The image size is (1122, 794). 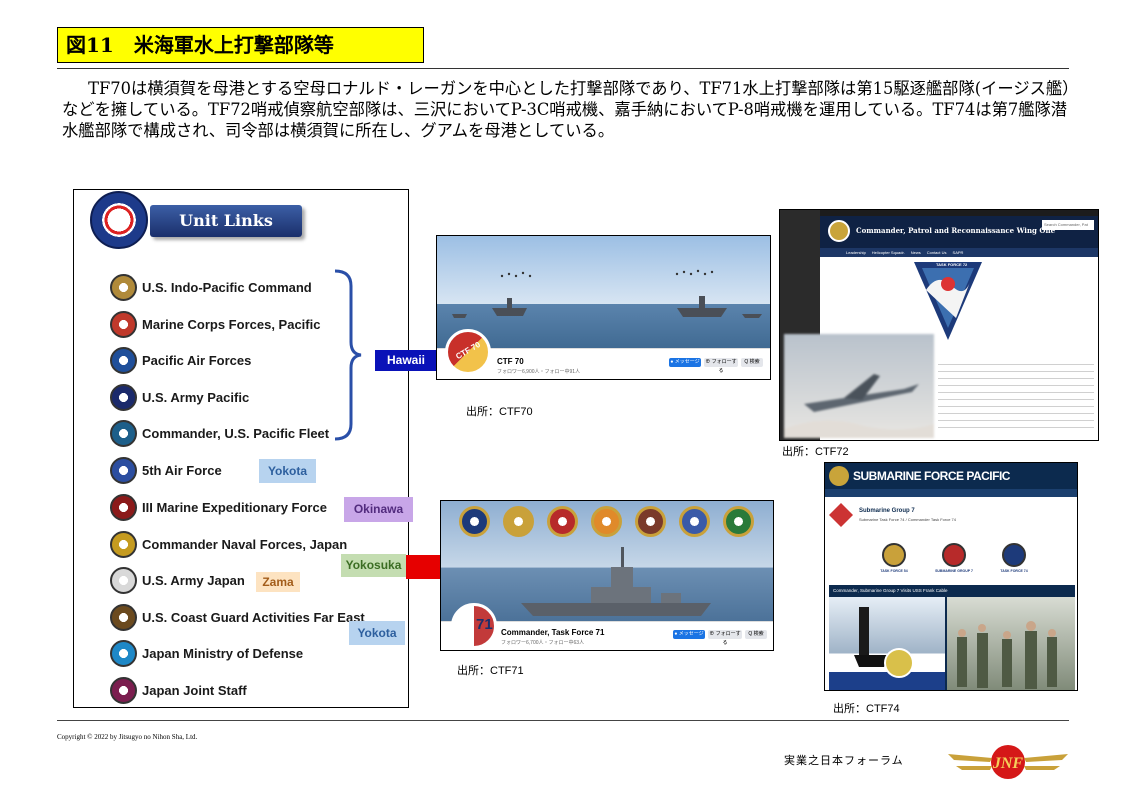 I want to click on usfj-seal-icon, so click(x=119, y=220).